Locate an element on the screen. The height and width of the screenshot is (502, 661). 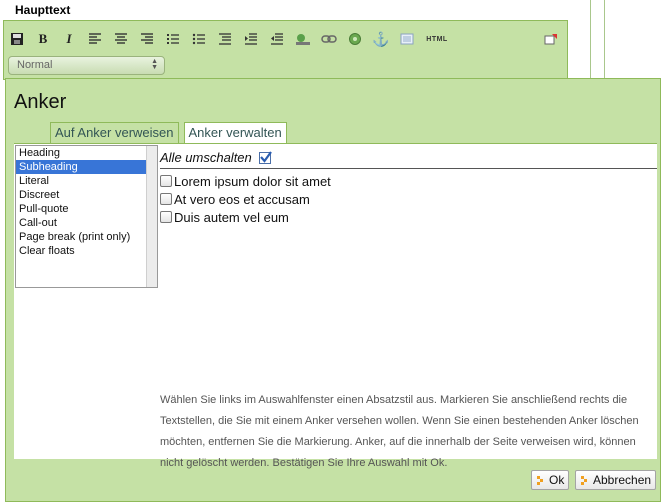
list-item: Heading is located at coordinates (81, 153).